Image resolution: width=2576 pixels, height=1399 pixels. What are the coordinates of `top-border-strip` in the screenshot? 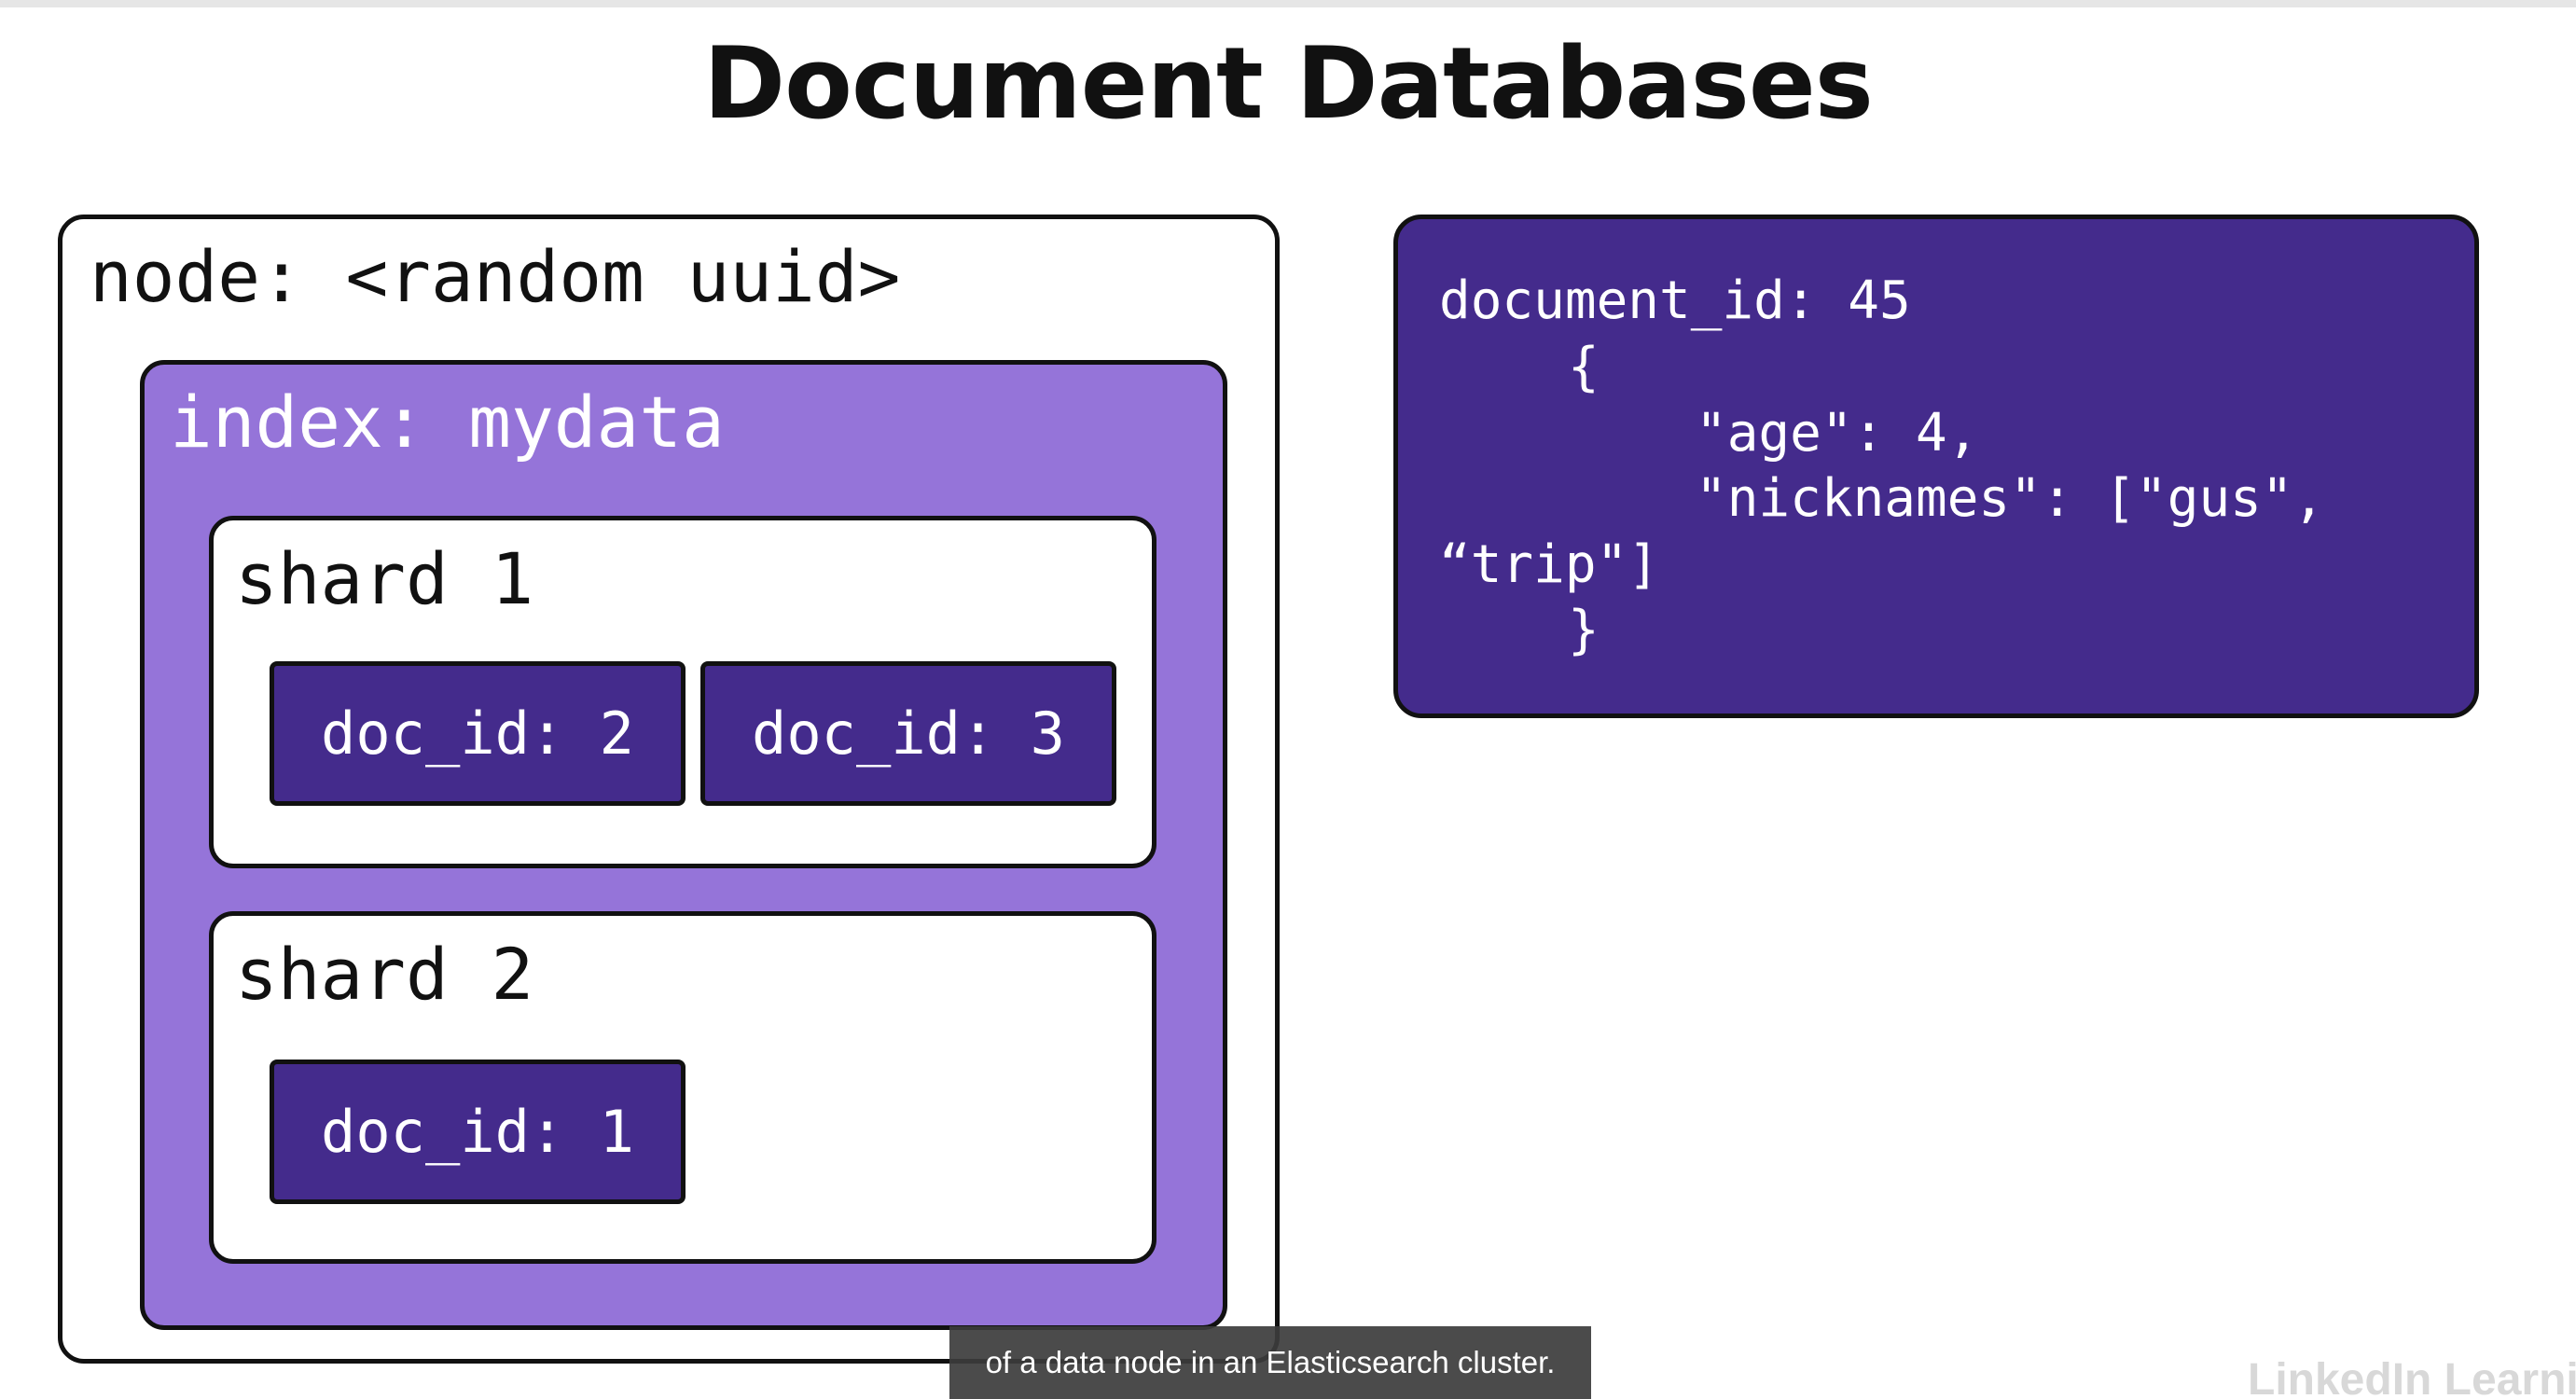 It's located at (1288, 3).